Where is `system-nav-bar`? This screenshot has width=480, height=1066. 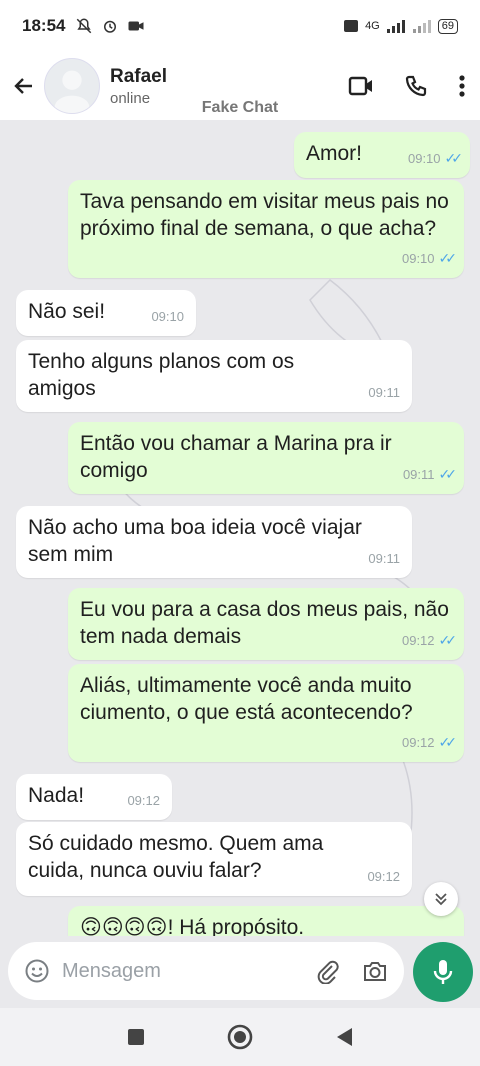 system-nav-bar is located at coordinates (240, 1037).